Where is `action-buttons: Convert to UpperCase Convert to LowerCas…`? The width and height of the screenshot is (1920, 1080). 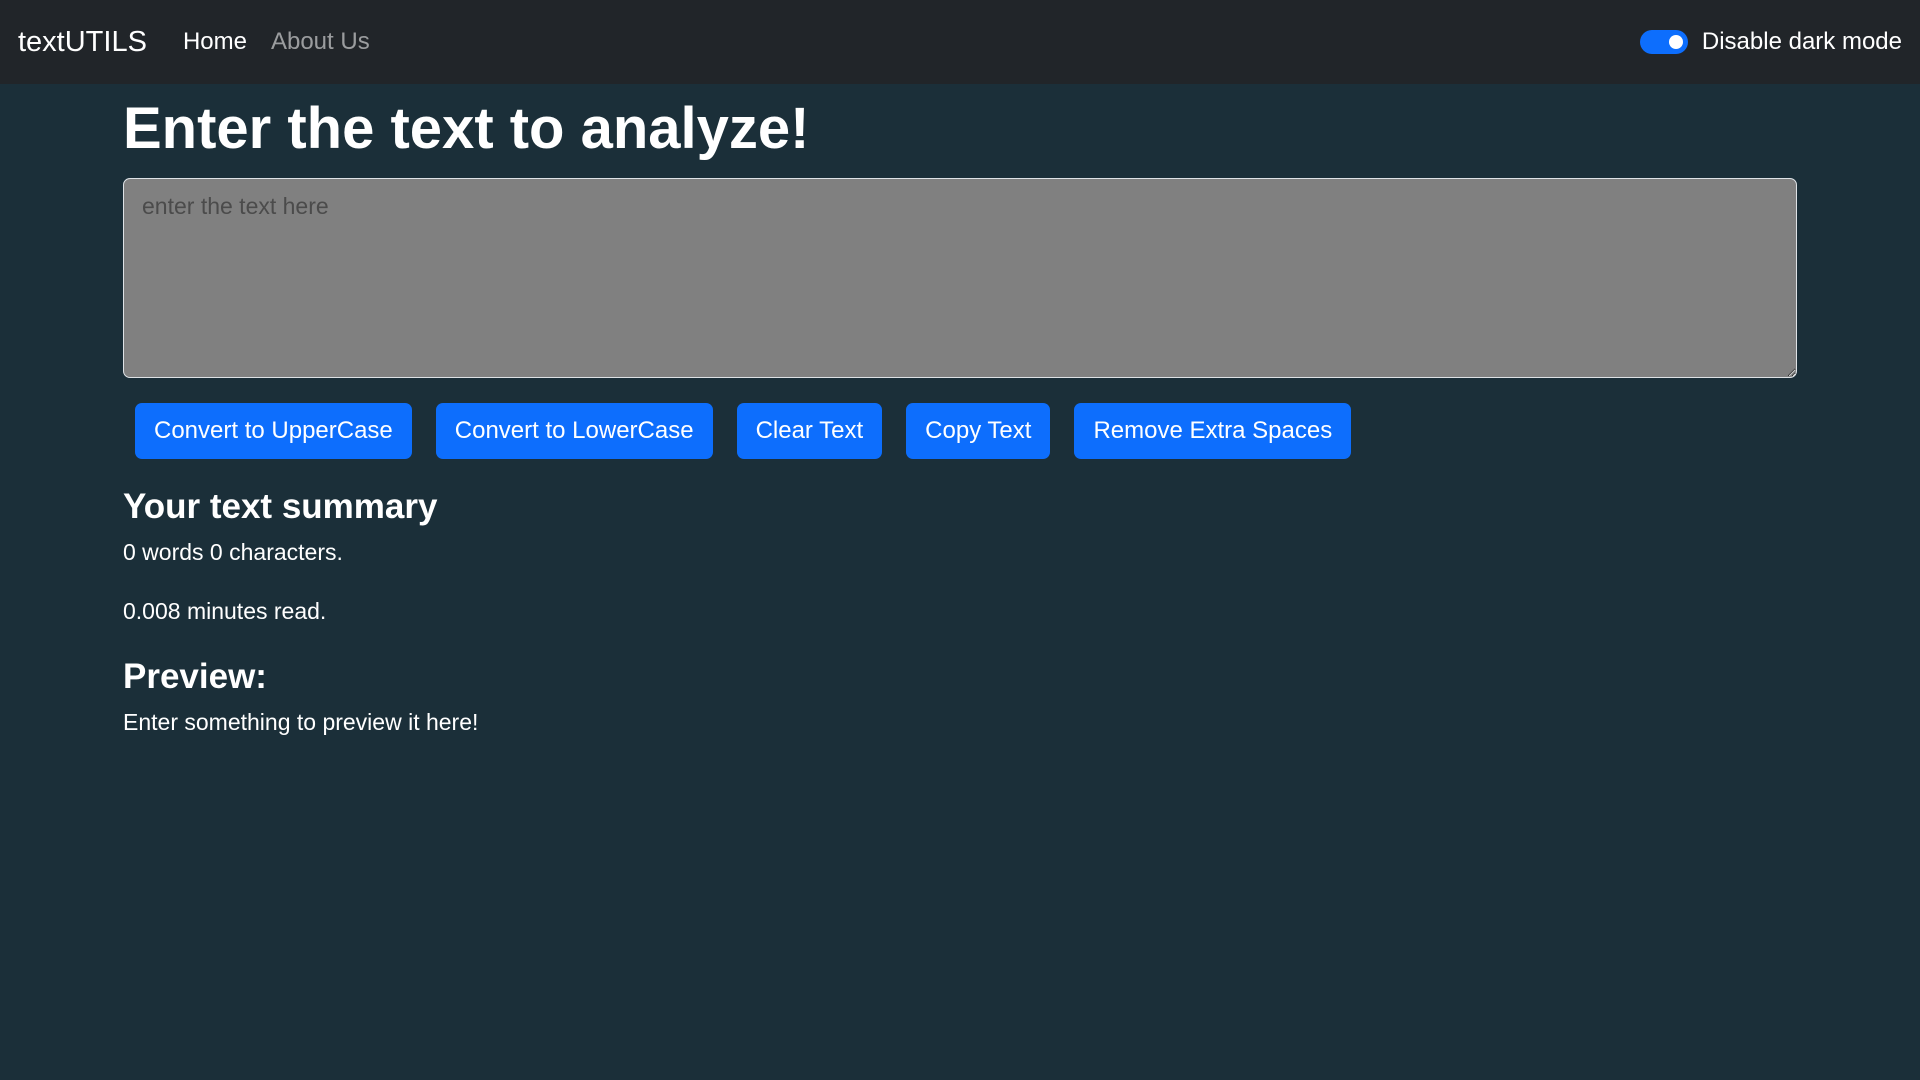
action-buttons: Convert to UpperCase Convert to LowerCas… is located at coordinates (960, 430).